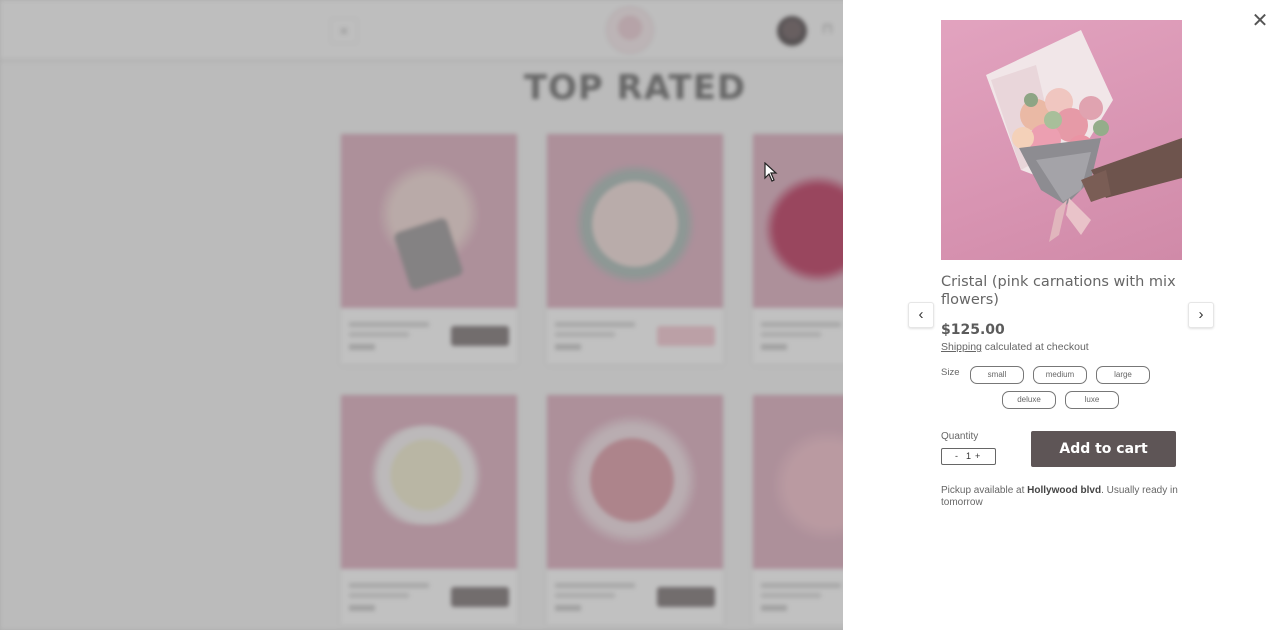  I want to click on size-label: Size, so click(950, 372).